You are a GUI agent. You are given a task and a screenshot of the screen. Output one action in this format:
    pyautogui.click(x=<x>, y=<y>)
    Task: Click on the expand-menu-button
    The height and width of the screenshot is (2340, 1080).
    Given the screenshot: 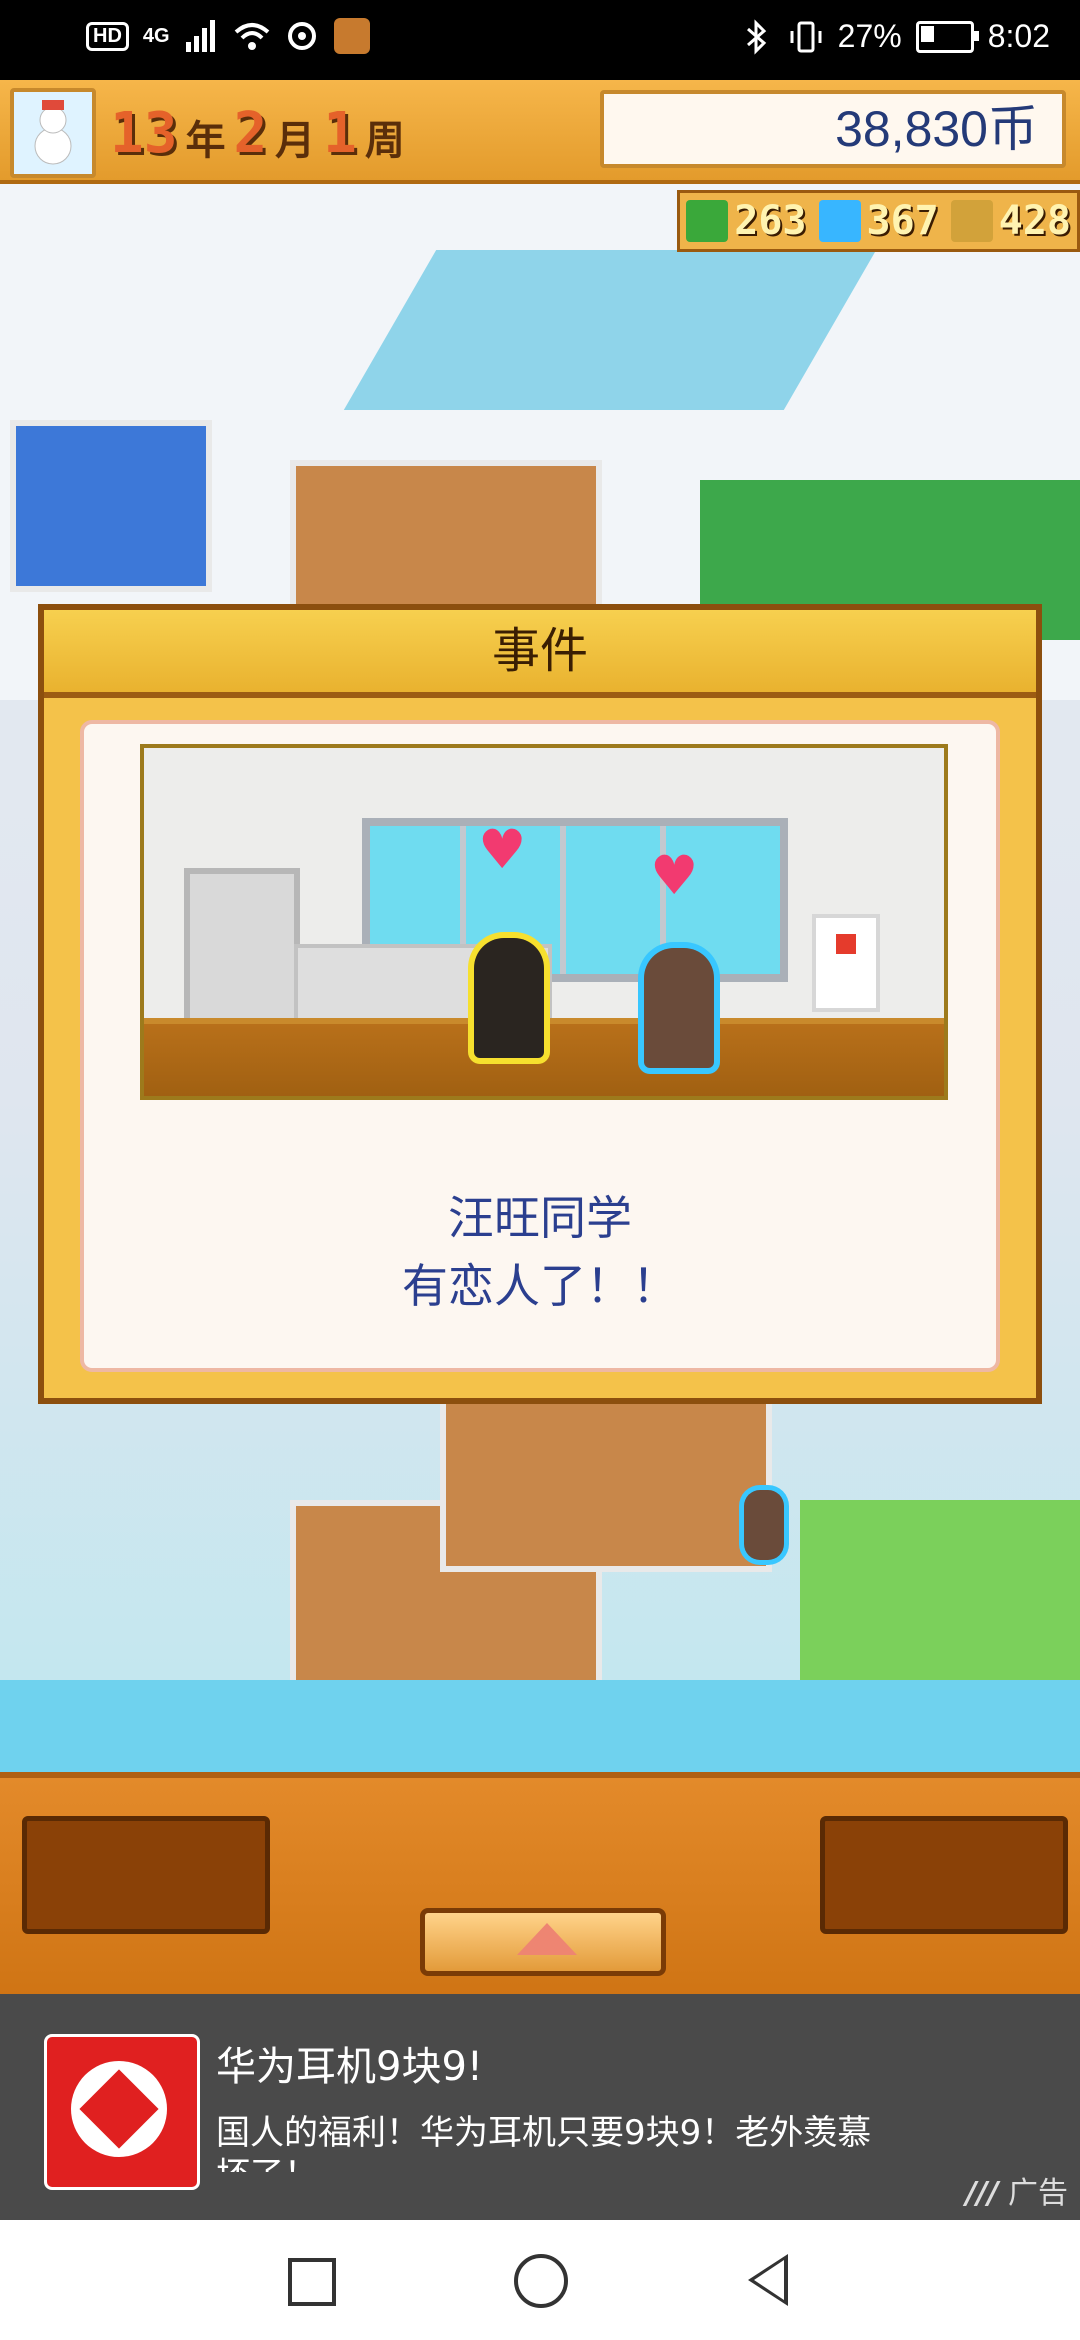 What is the action you would take?
    pyautogui.click(x=543, y=1942)
    